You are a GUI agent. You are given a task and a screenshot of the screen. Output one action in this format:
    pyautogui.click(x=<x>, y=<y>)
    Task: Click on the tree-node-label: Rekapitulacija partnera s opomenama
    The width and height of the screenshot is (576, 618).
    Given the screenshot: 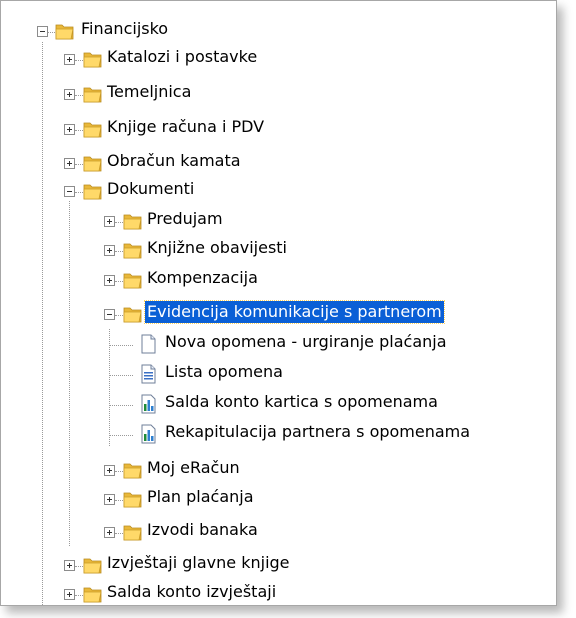 What is the action you would take?
    pyautogui.click(x=317, y=432)
    